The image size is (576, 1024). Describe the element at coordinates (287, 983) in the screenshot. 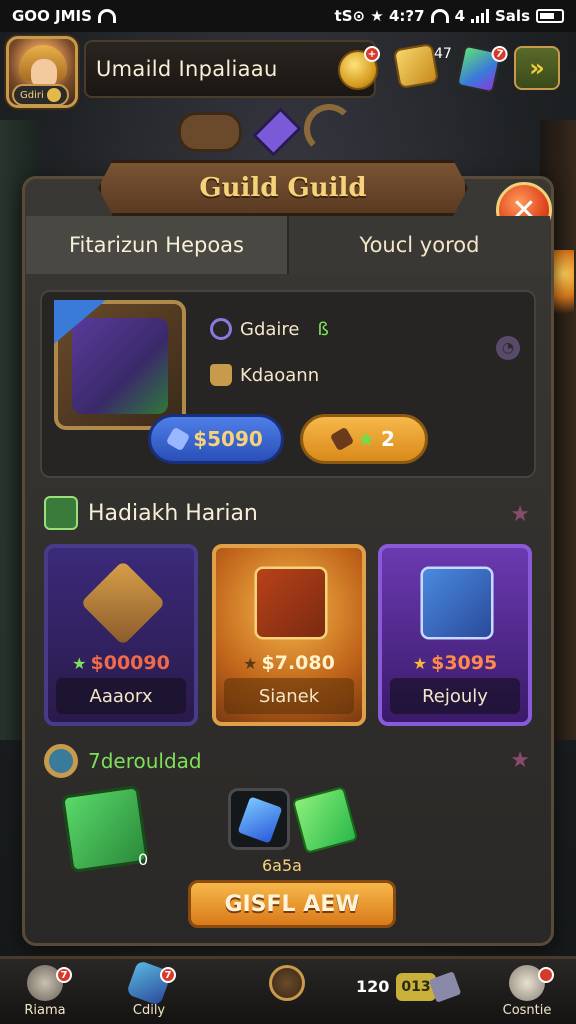

I see `center-medallion-icon` at that location.